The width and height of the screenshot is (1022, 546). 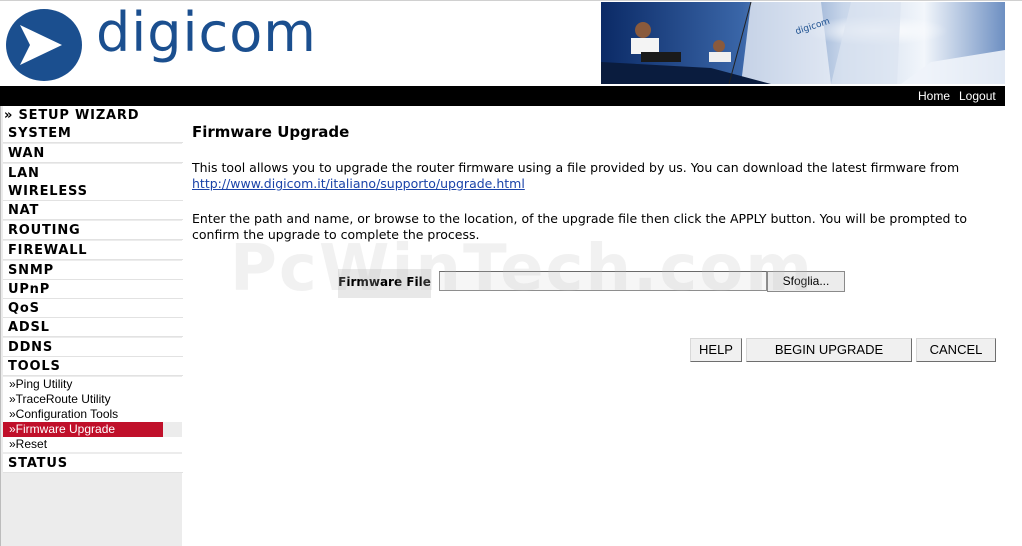 I want to click on sidebar-subitem-ping-utility: »Ping Utility, so click(x=93, y=384).